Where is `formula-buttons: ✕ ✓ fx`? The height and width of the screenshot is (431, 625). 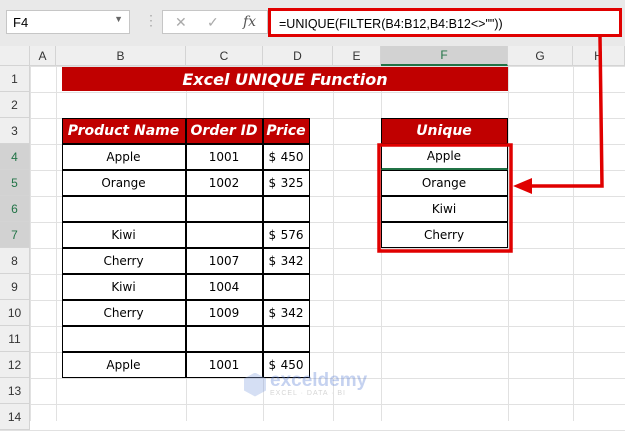
formula-buttons: ✕ ✓ fx is located at coordinates (215, 22).